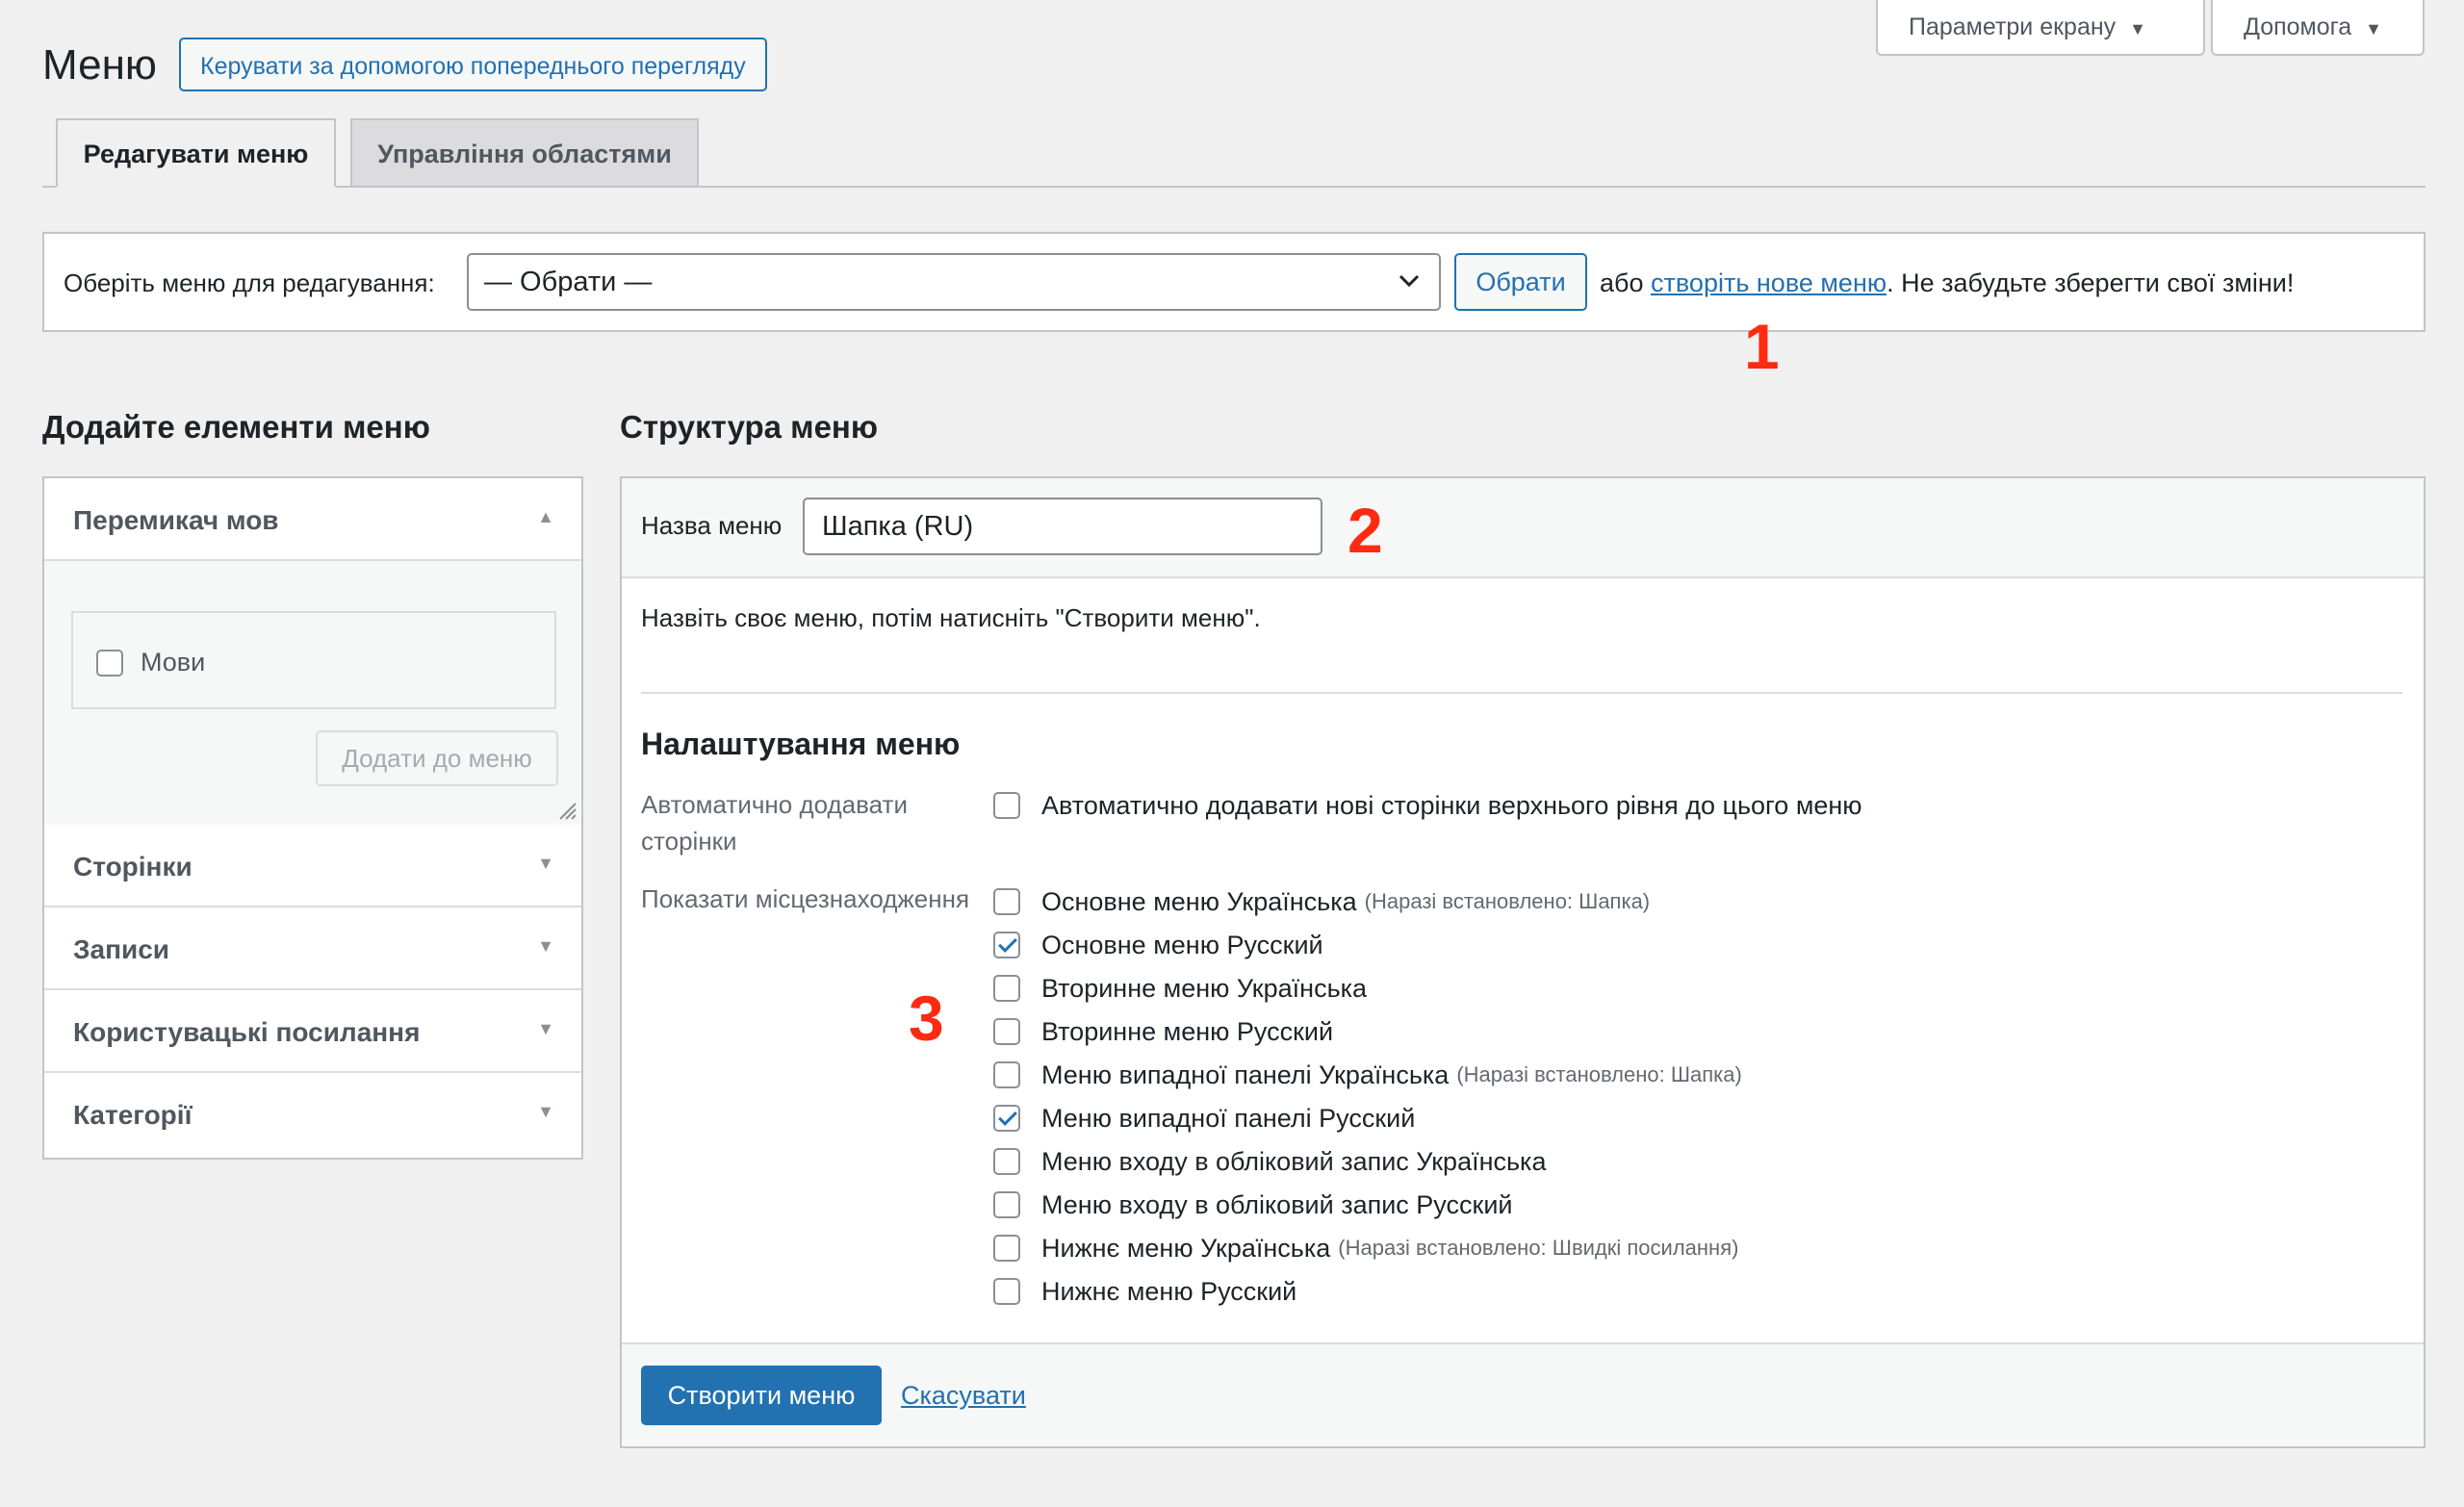 Image resolution: width=2464 pixels, height=1507 pixels. What do you see at coordinates (312, 1114) in the screenshot?
I see `accordion-categories: Категорії ▼` at bounding box center [312, 1114].